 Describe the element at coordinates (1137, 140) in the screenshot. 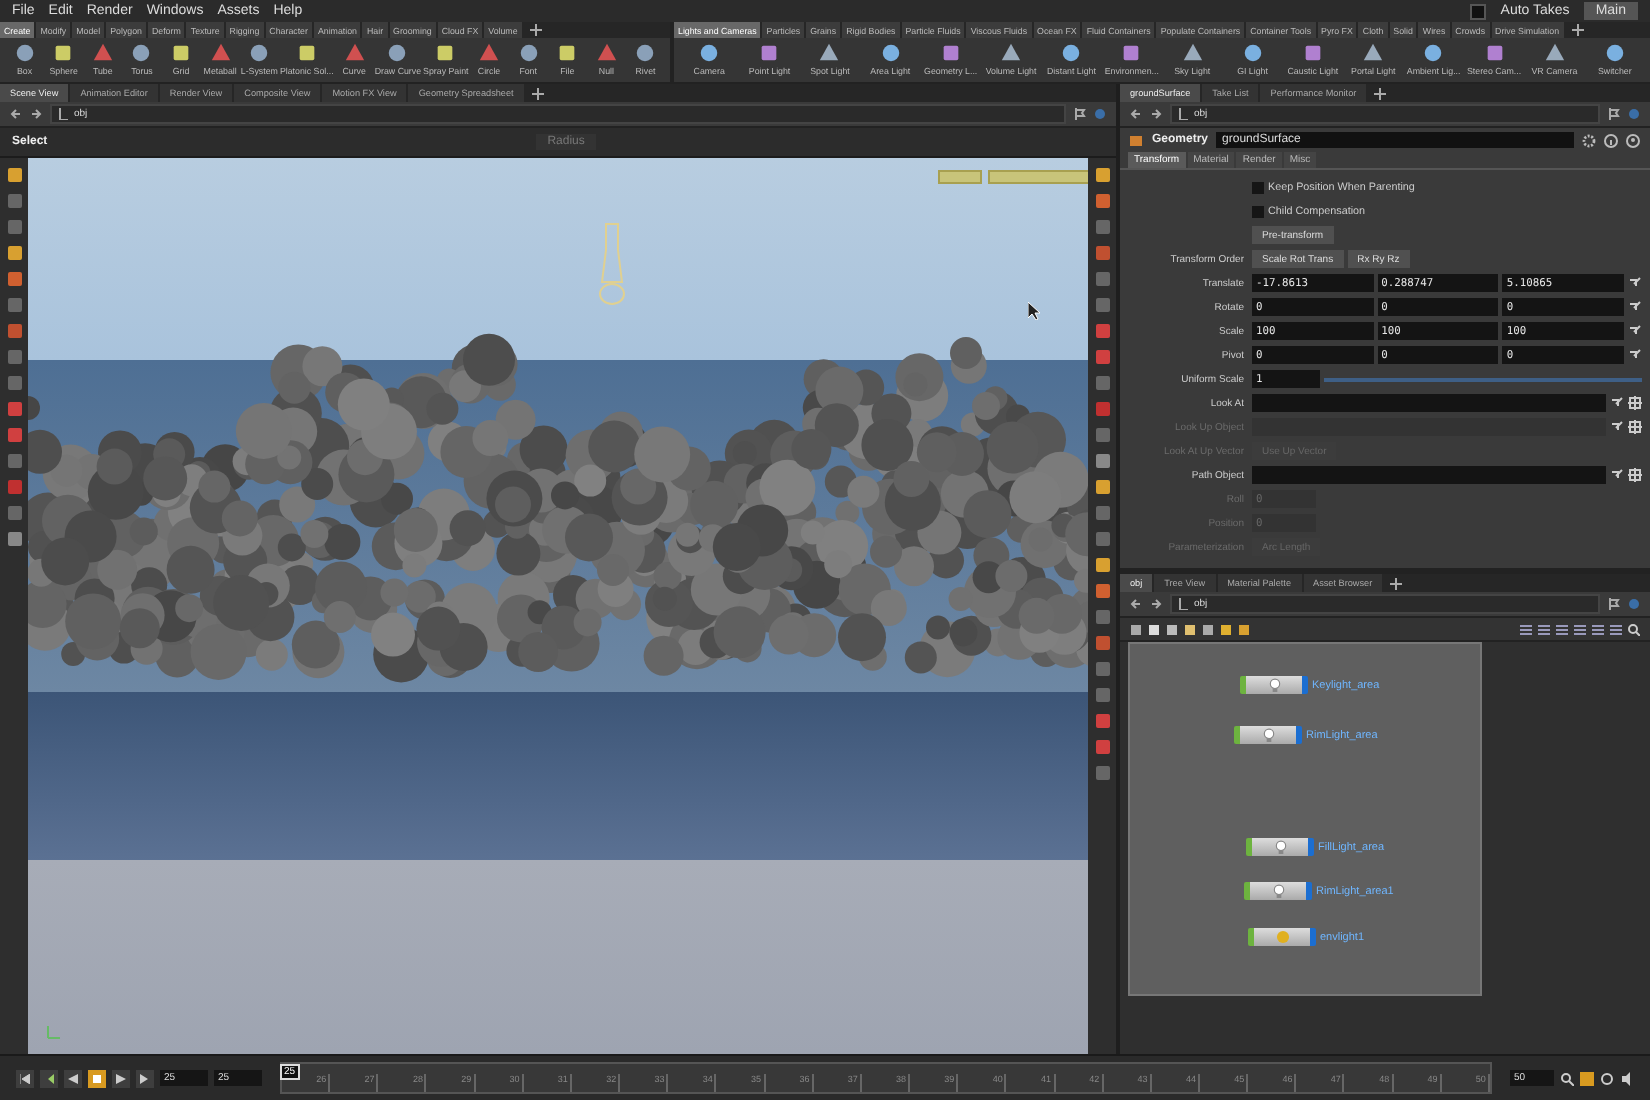

I see `geometry-node-icon` at that location.